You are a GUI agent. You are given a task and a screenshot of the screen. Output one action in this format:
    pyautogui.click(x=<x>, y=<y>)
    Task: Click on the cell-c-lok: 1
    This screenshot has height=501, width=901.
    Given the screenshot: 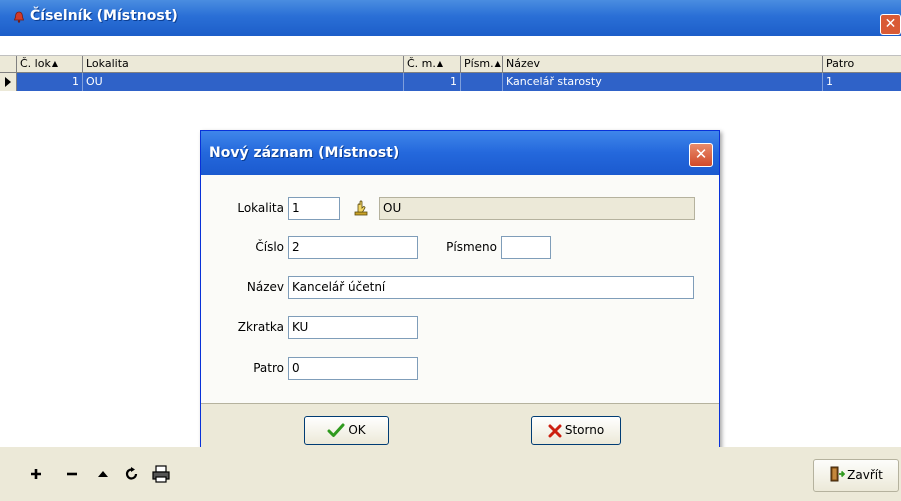 What is the action you would take?
    pyautogui.click(x=50, y=82)
    